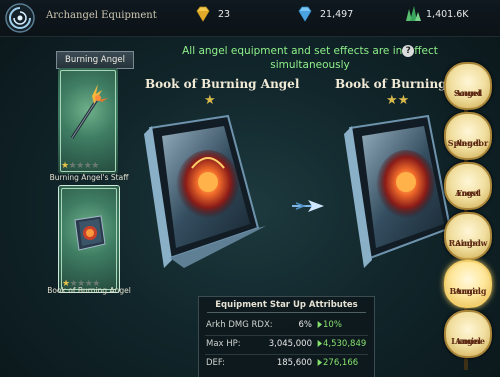  I want to click on current-book-title: Book of Burning Angel, so click(222, 84).